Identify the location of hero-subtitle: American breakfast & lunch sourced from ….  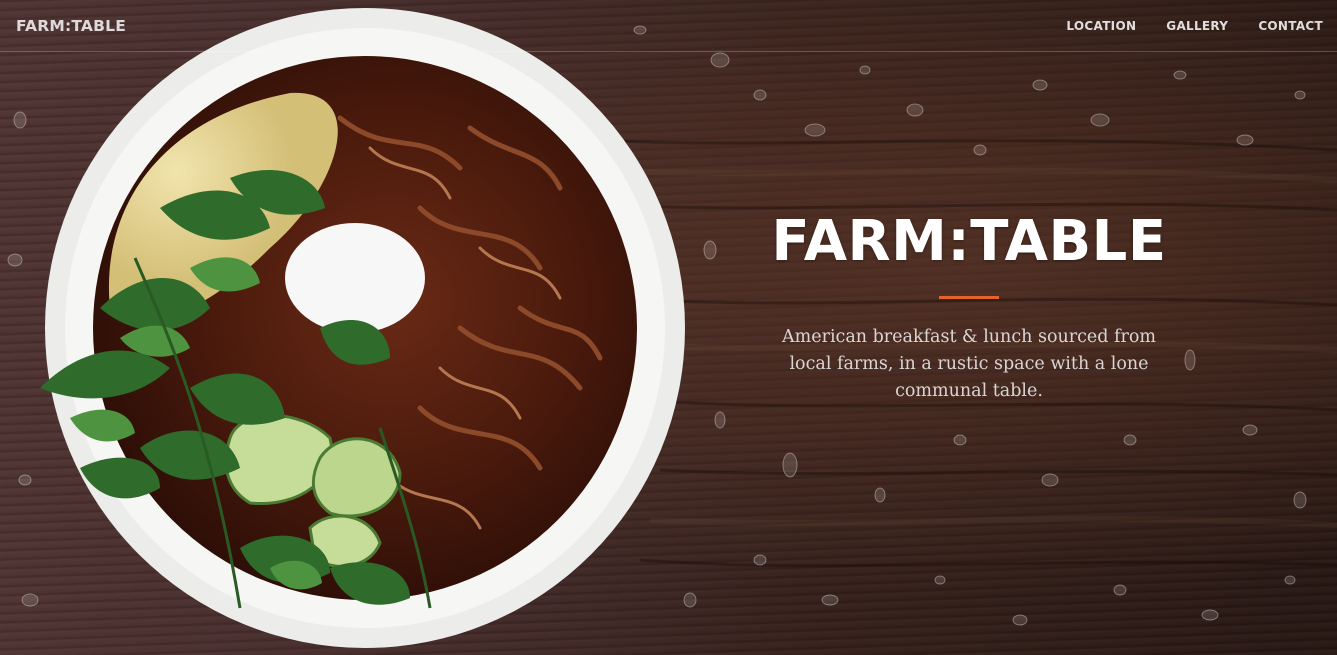
(969, 364).